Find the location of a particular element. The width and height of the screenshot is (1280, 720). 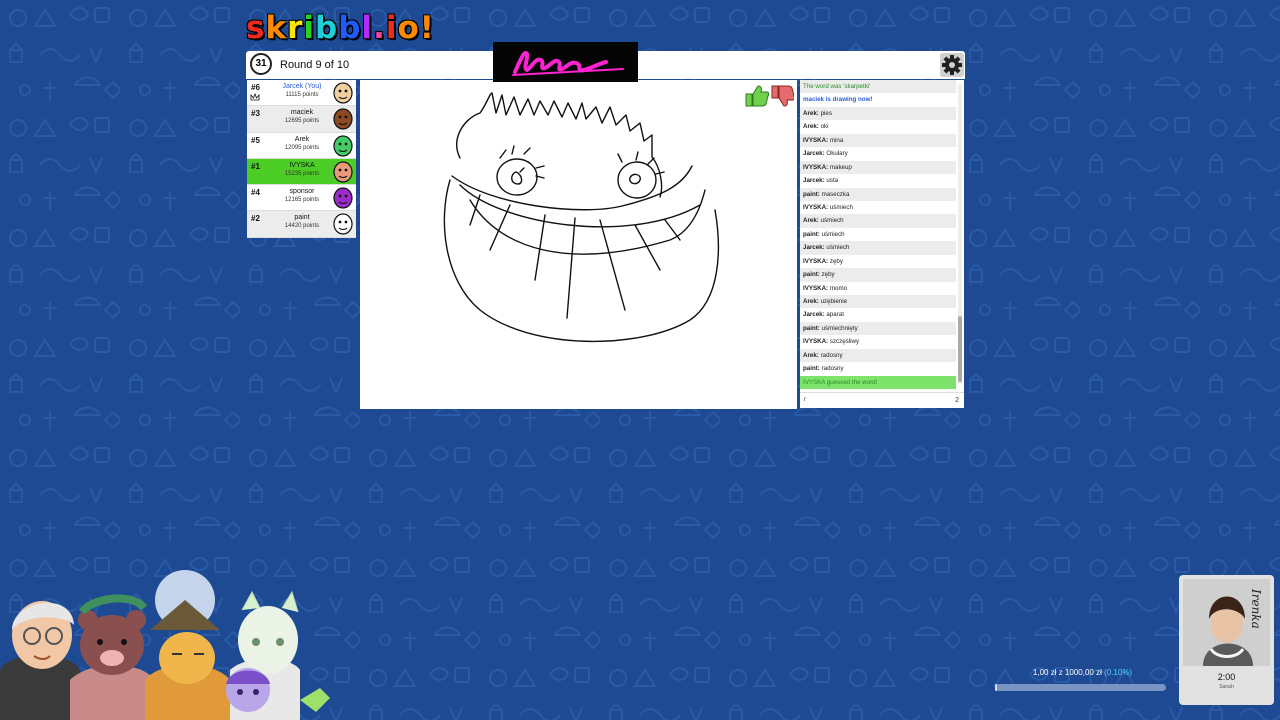

player-rank: #1 is located at coordinates (255, 166).